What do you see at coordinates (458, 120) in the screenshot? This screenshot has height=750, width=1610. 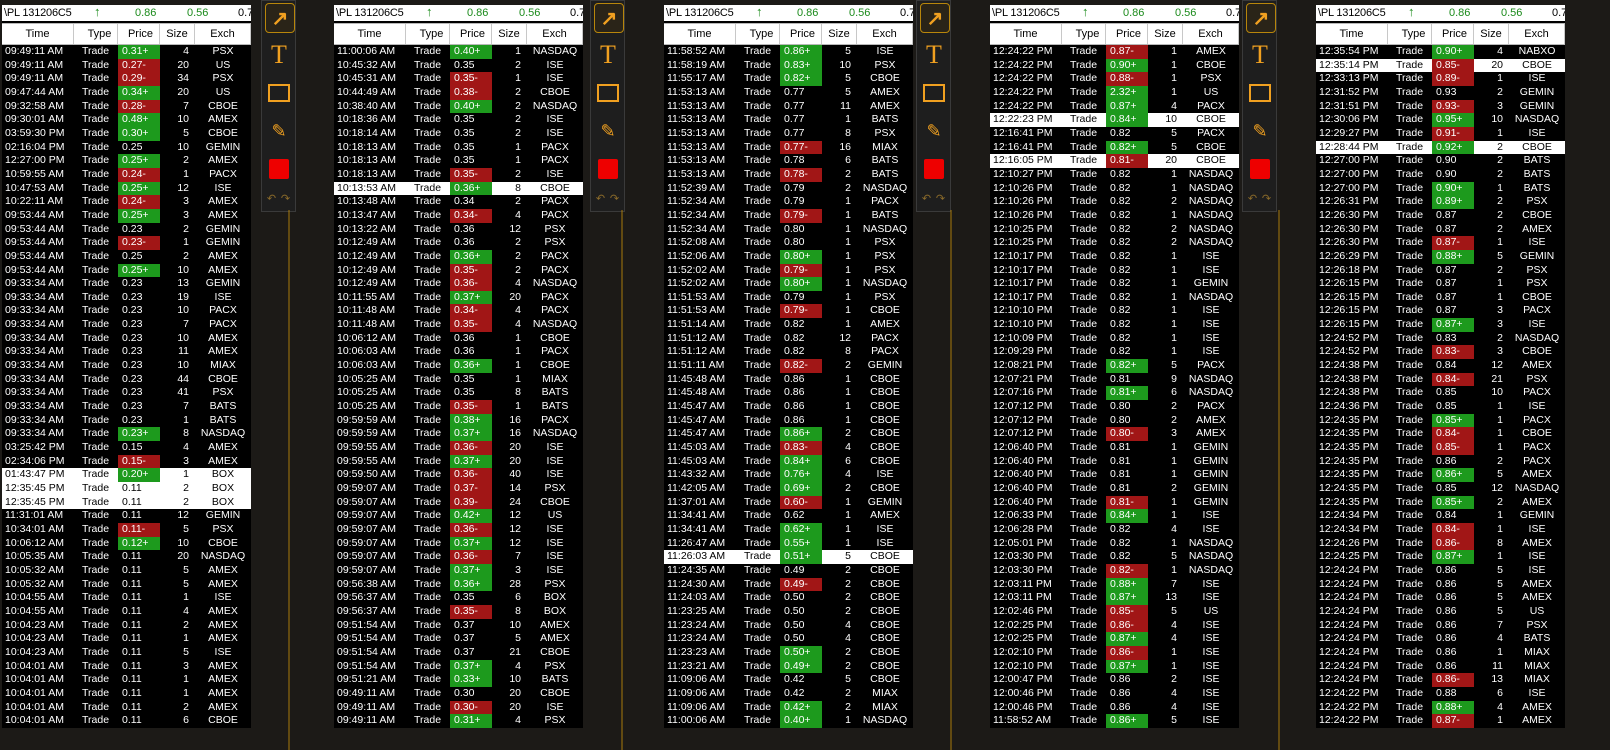 I see `trade-row: 10:18:36 AM Trade 0.35 2 ISE` at bounding box center [458, 120].